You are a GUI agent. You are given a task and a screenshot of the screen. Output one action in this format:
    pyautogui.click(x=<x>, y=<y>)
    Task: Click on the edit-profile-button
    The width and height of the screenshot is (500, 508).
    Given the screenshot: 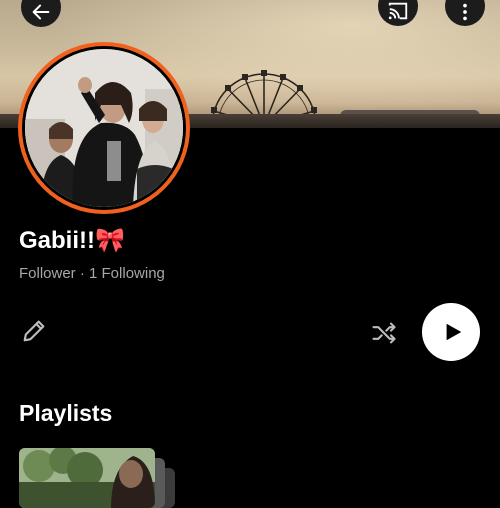 What is the action you would take?
    pyautogui.click(x=34, y=331)
    